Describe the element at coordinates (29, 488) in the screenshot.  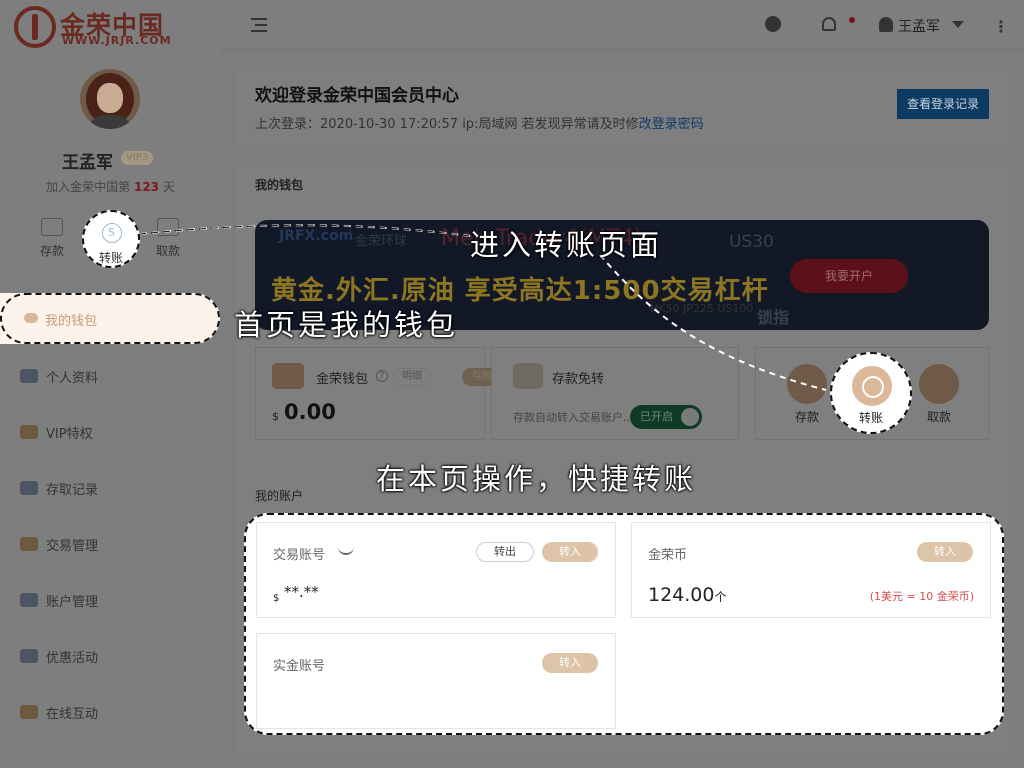
I see `records-icon` at that location.